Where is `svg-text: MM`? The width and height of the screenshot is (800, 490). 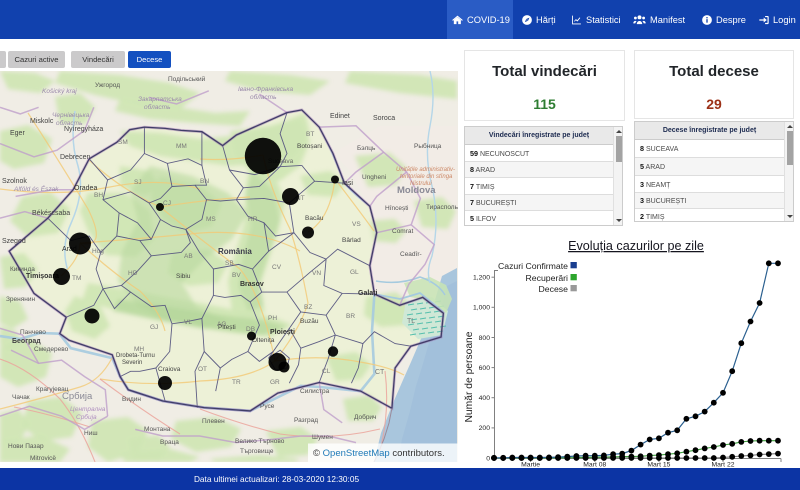
svg-text: MM is located at coordinates (181, 146).